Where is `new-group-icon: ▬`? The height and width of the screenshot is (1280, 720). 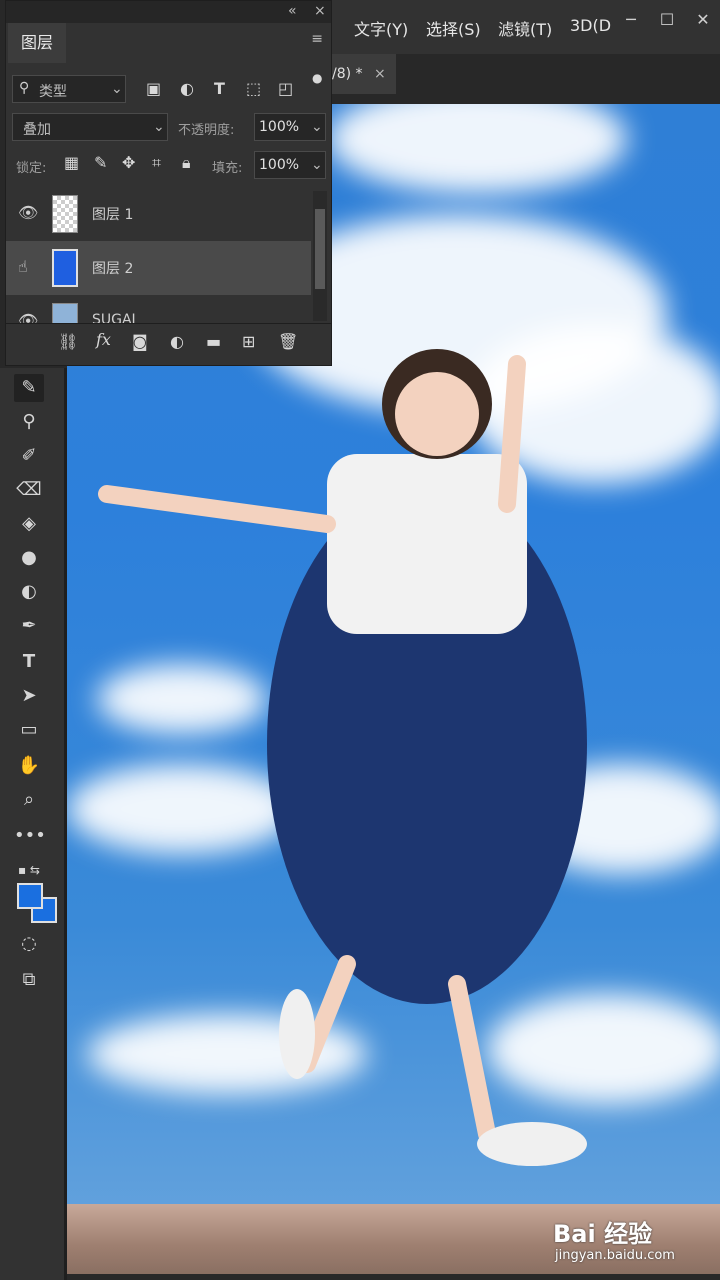
new-group-icon: ▬ is located at coordinates (213, 341).